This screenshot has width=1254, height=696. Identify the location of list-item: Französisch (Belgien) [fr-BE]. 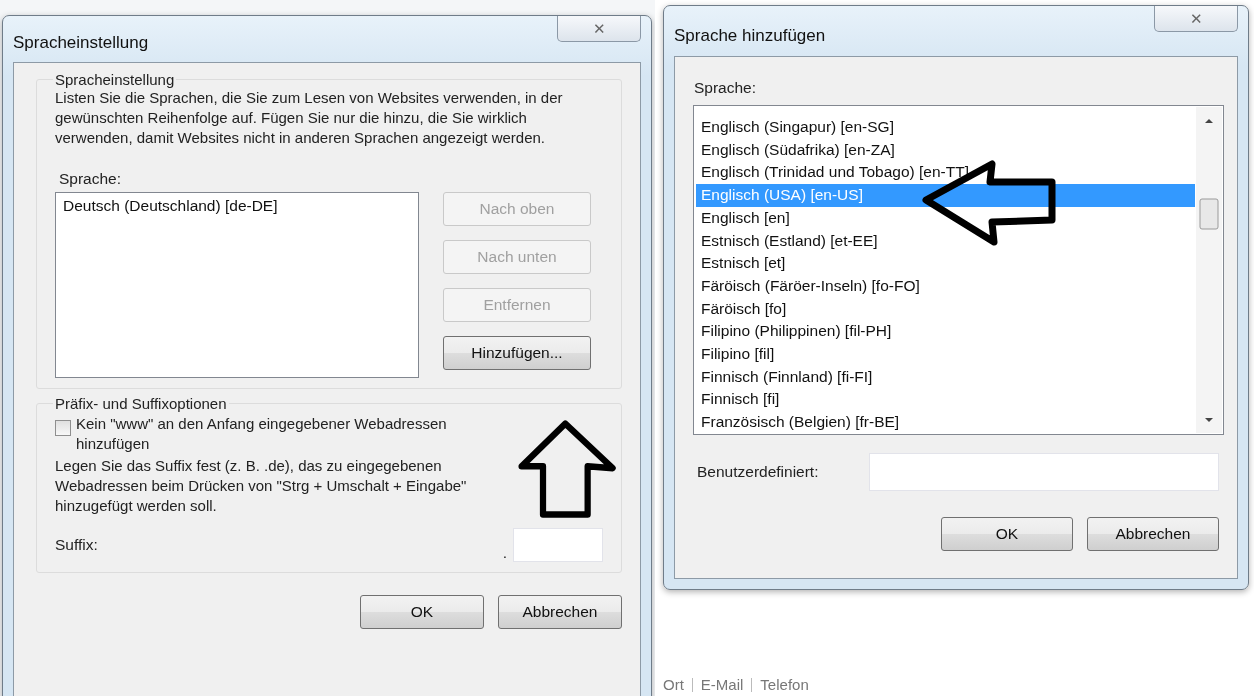
(945, 422).